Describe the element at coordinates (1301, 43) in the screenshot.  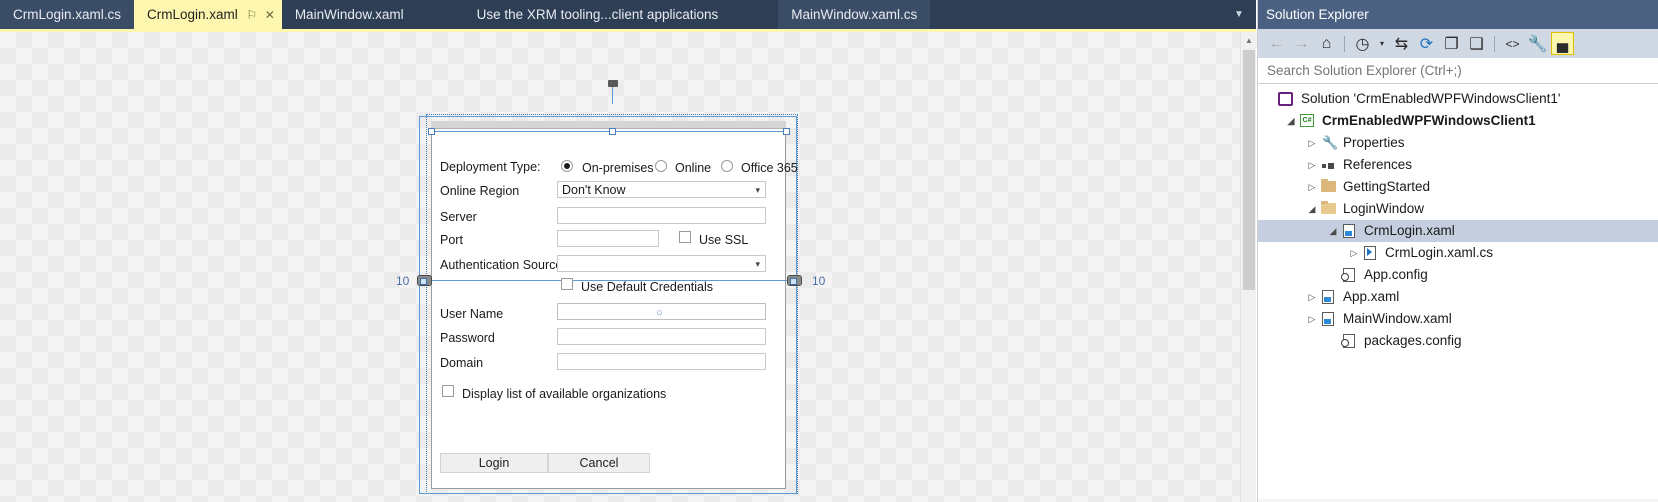
I see `forward-icon: →` at that location.